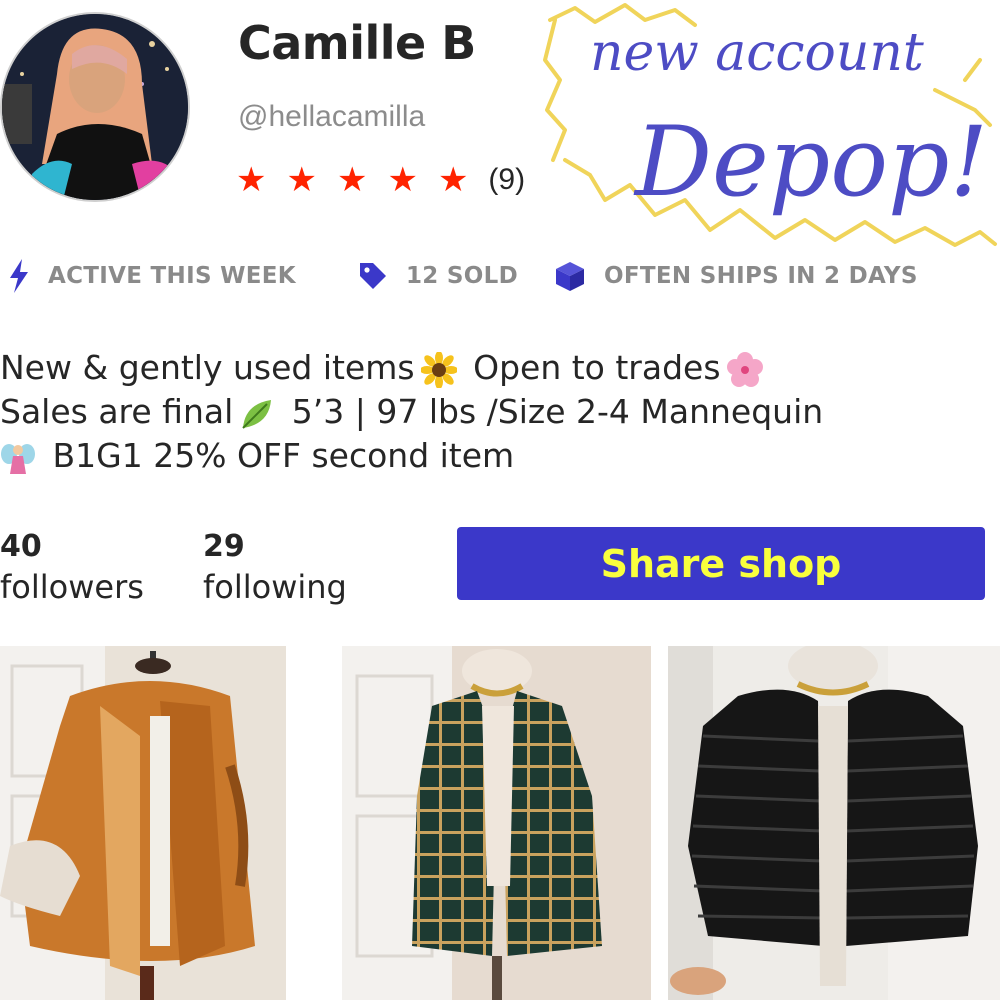 The image size is (1000, 1000). I want to click on product-image-faux-fur-jacket, so click(834, 823).